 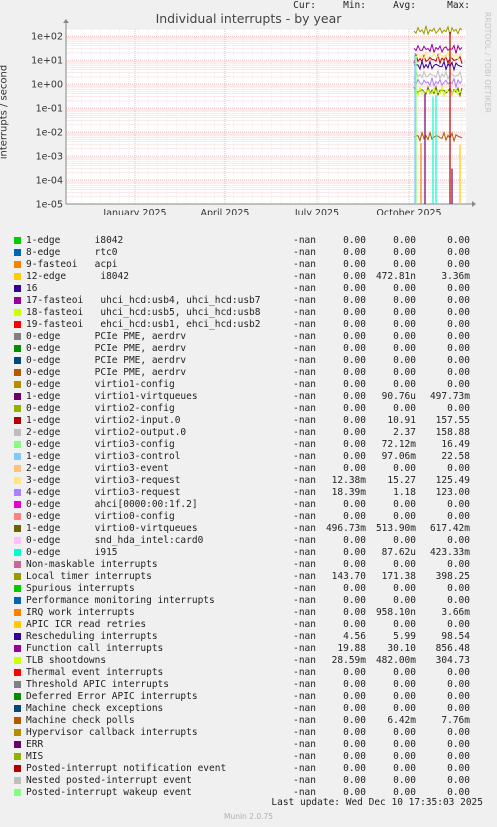 I want to click on legend-row: 1-edge i8042 -nan 0.00 0.00 0.00, so click(x=248, y=241).